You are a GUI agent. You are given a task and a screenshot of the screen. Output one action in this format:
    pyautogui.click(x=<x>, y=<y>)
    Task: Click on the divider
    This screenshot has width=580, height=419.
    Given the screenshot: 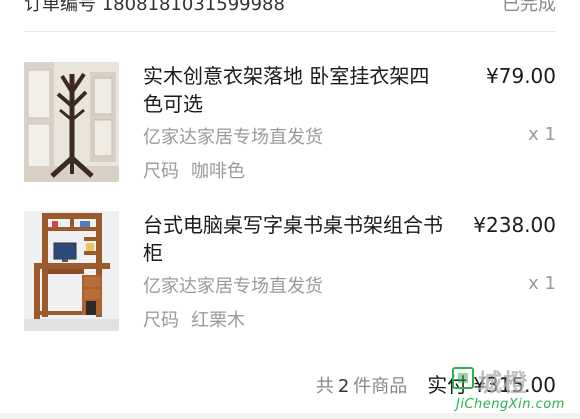 What is the action you would take?
    pyautogui.click(x=290, y=31)
    